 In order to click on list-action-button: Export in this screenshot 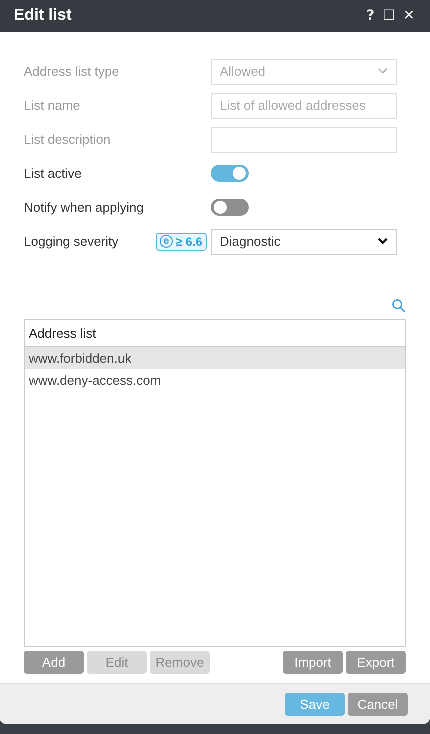, I will do `click(376, 662)`.